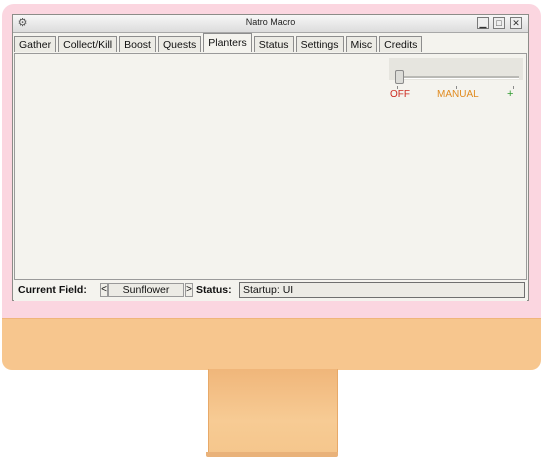  I want to click on slider-label-manual: MANUAL, so click(458, 94).